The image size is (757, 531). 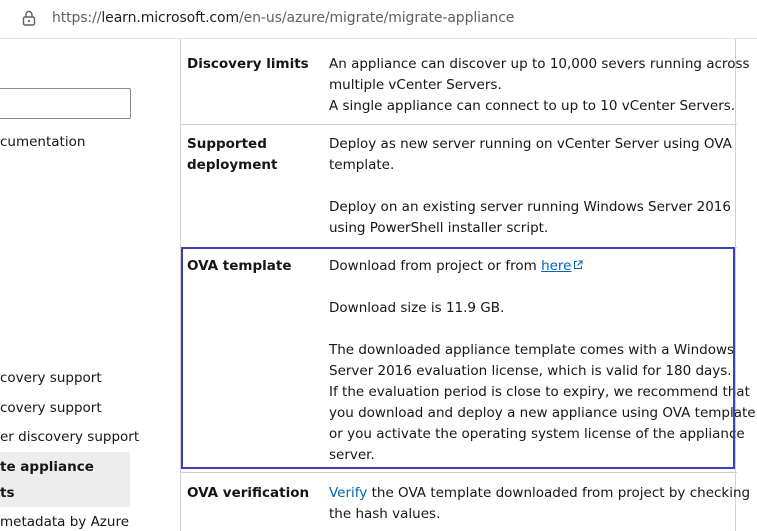 What do you see at coordinates (578, 265) in the screenshot?
I see `external-link-icon` at bounding box center [578, 265].